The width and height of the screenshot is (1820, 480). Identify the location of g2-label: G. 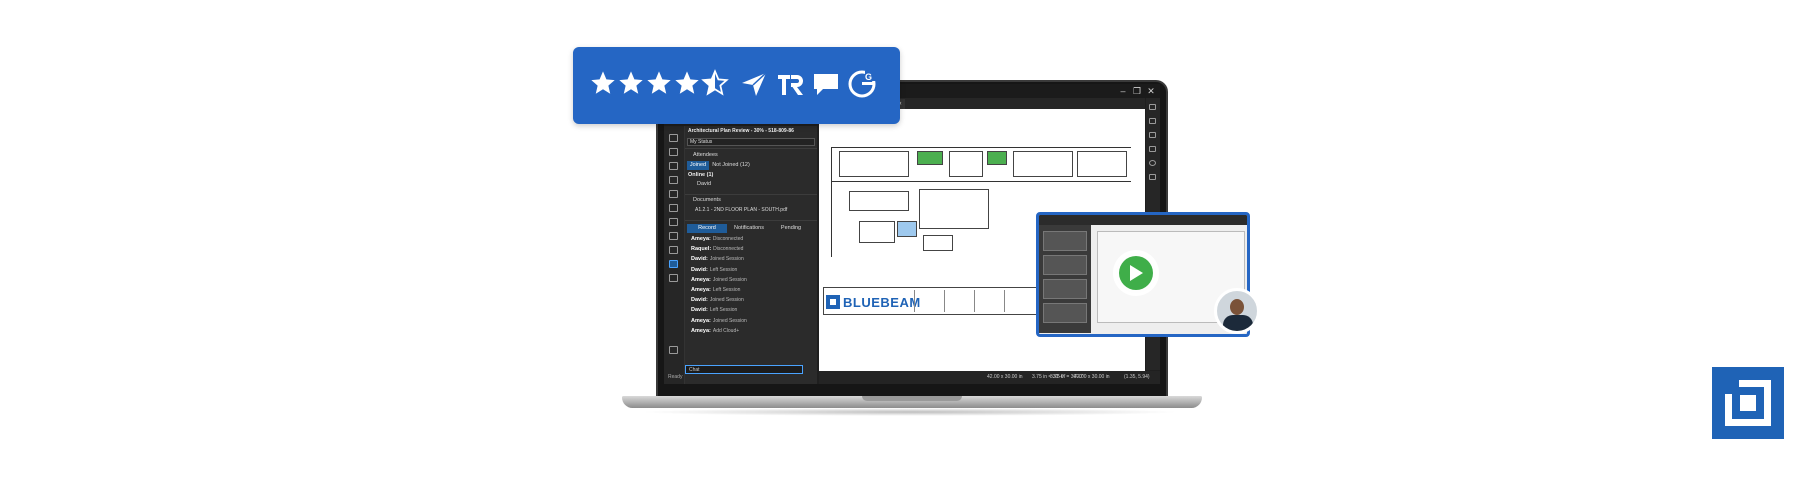
(868, 77).